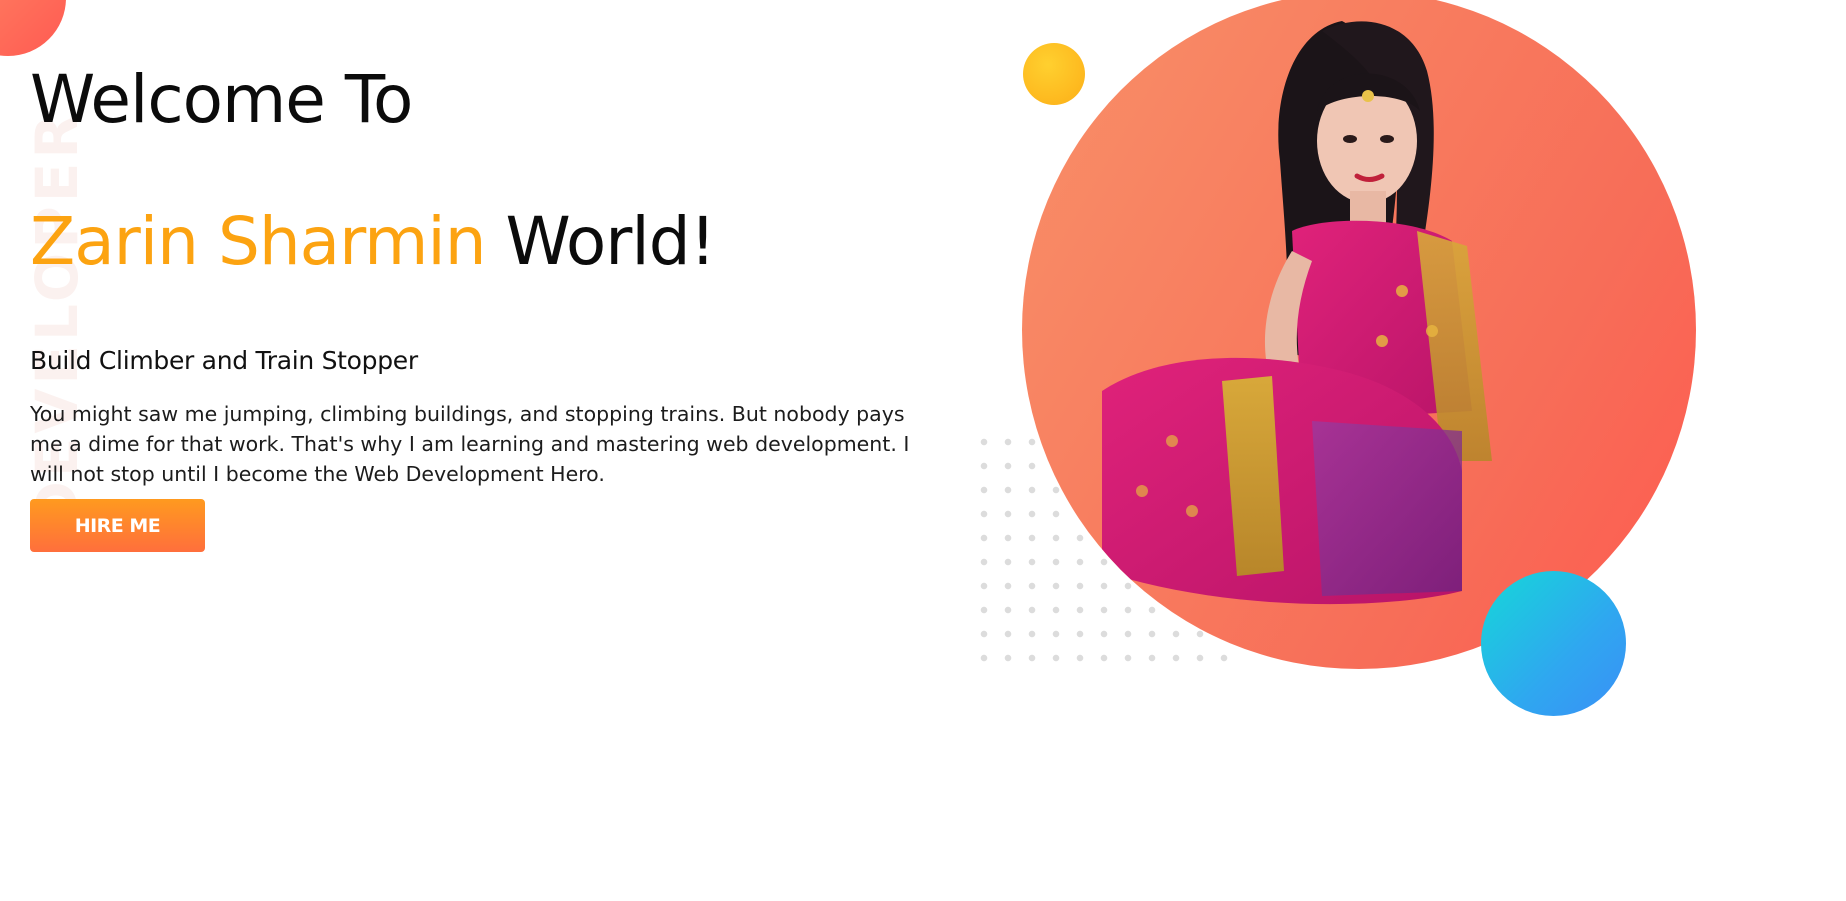 Image resolution: width=1846 pixels, height=901 pixels. Describe the element at coordinates (1054, 74) in the screenshot. I see `decorative-yellow-circle` at that location.